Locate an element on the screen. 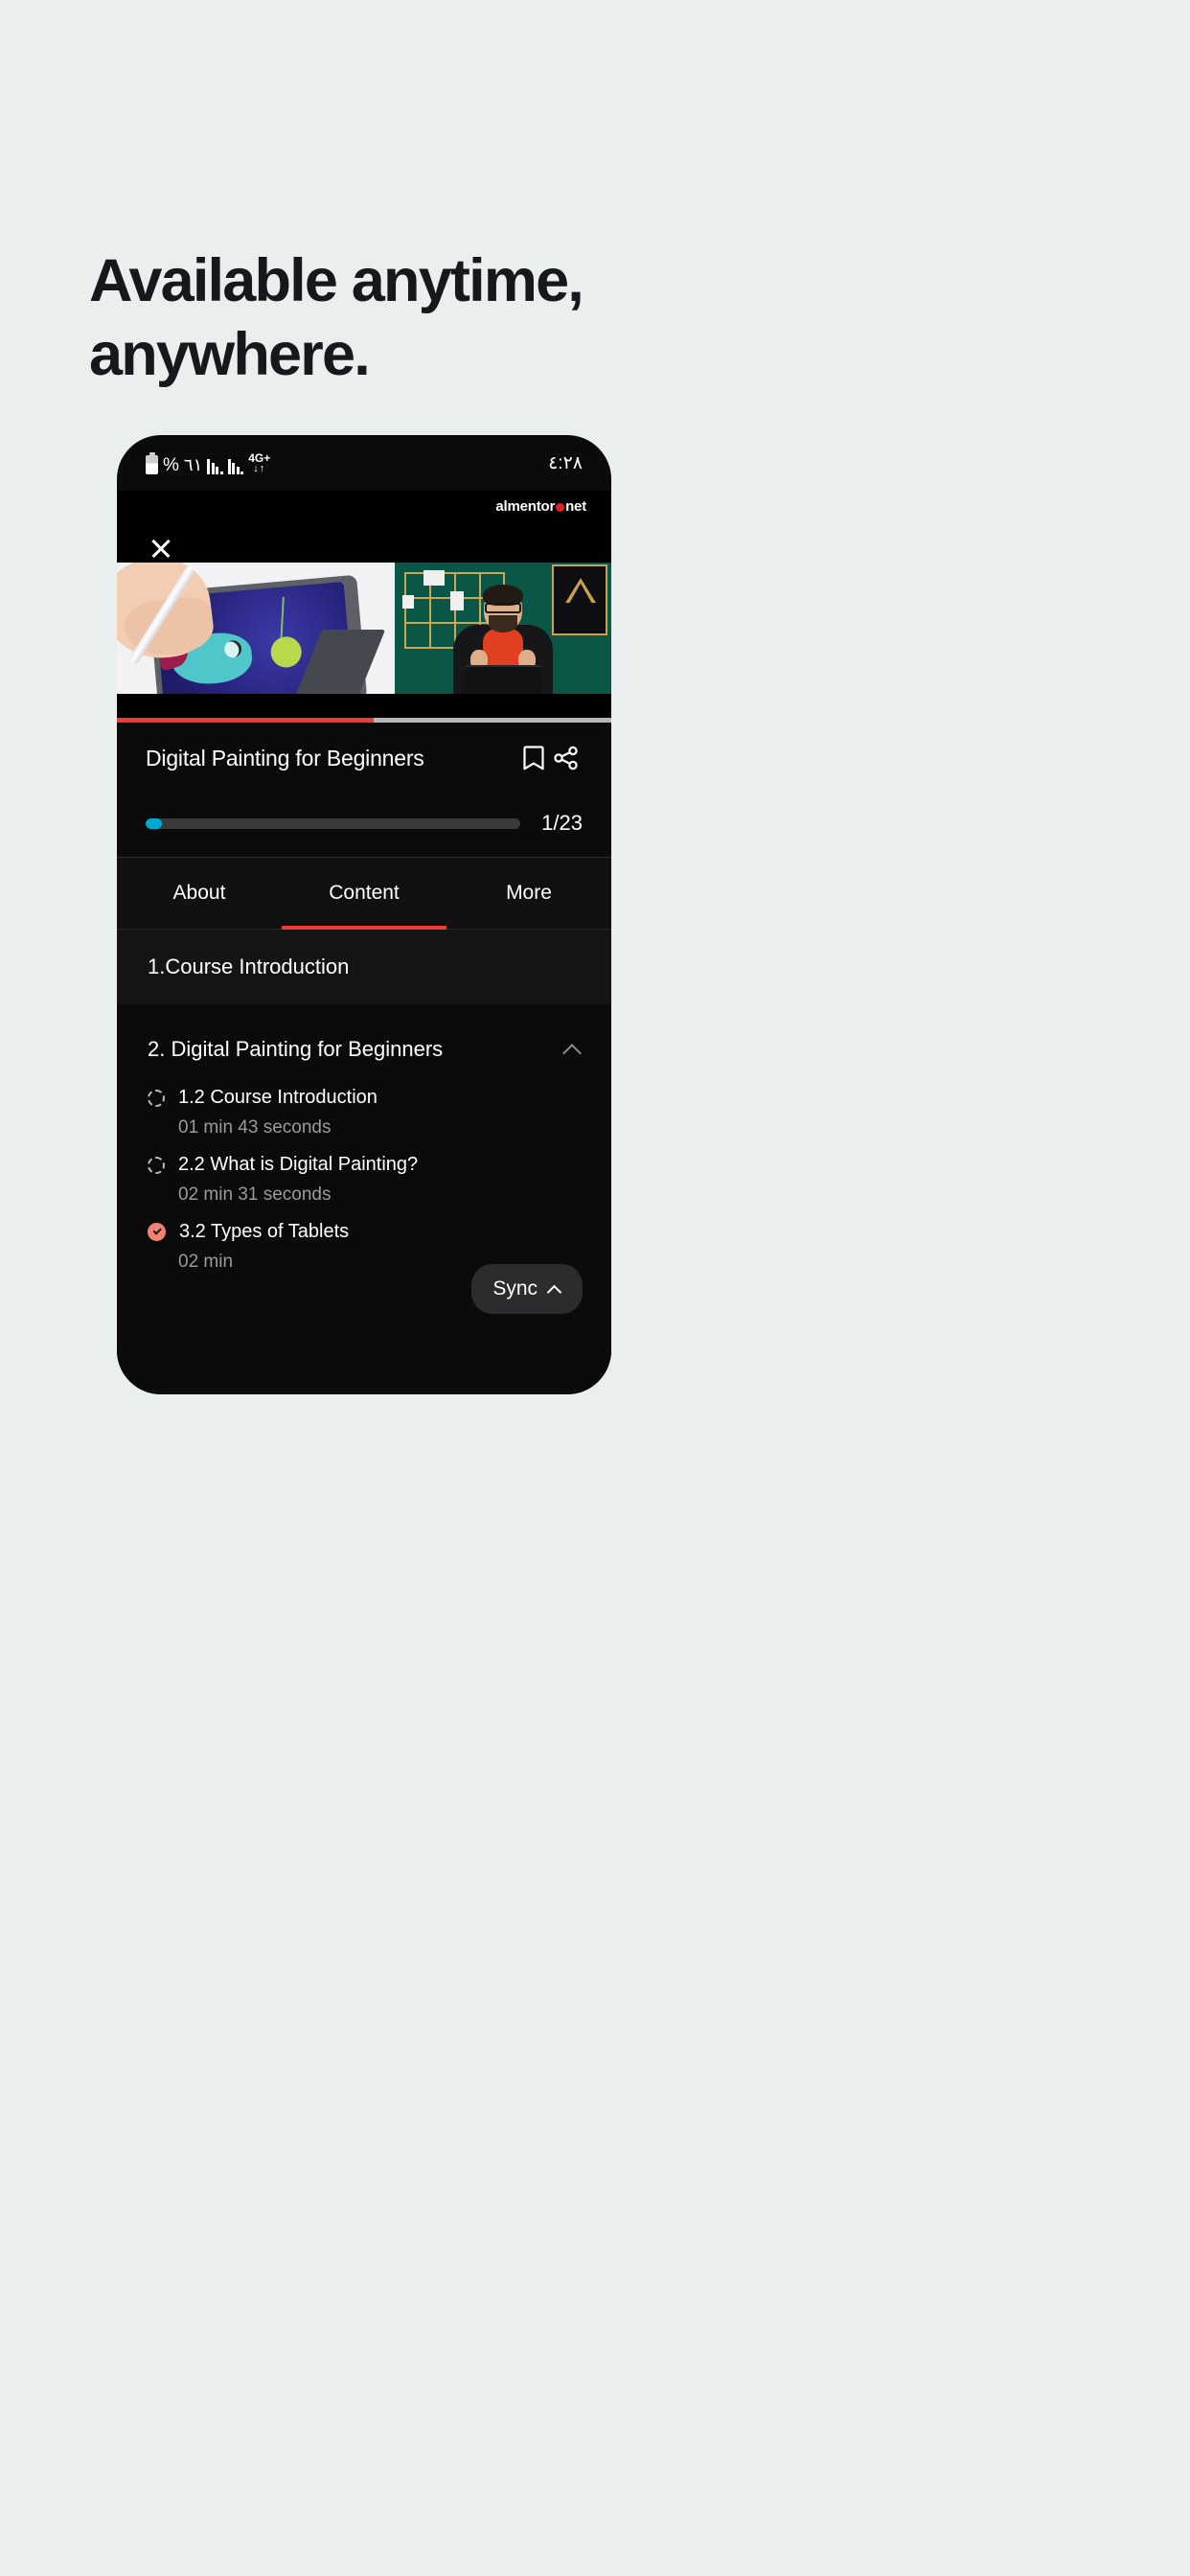  brand-name-right: net is located at coordinates (575, 506).